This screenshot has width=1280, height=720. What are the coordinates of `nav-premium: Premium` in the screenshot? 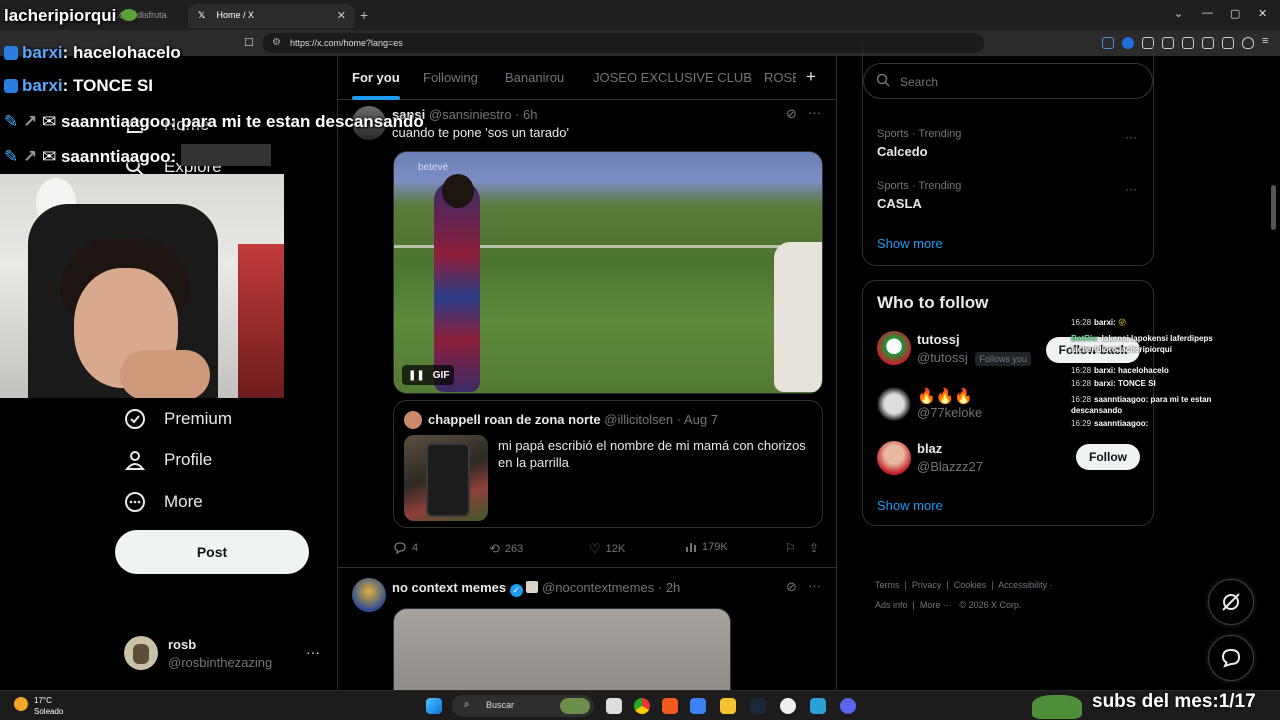 It's located at (178, 419).